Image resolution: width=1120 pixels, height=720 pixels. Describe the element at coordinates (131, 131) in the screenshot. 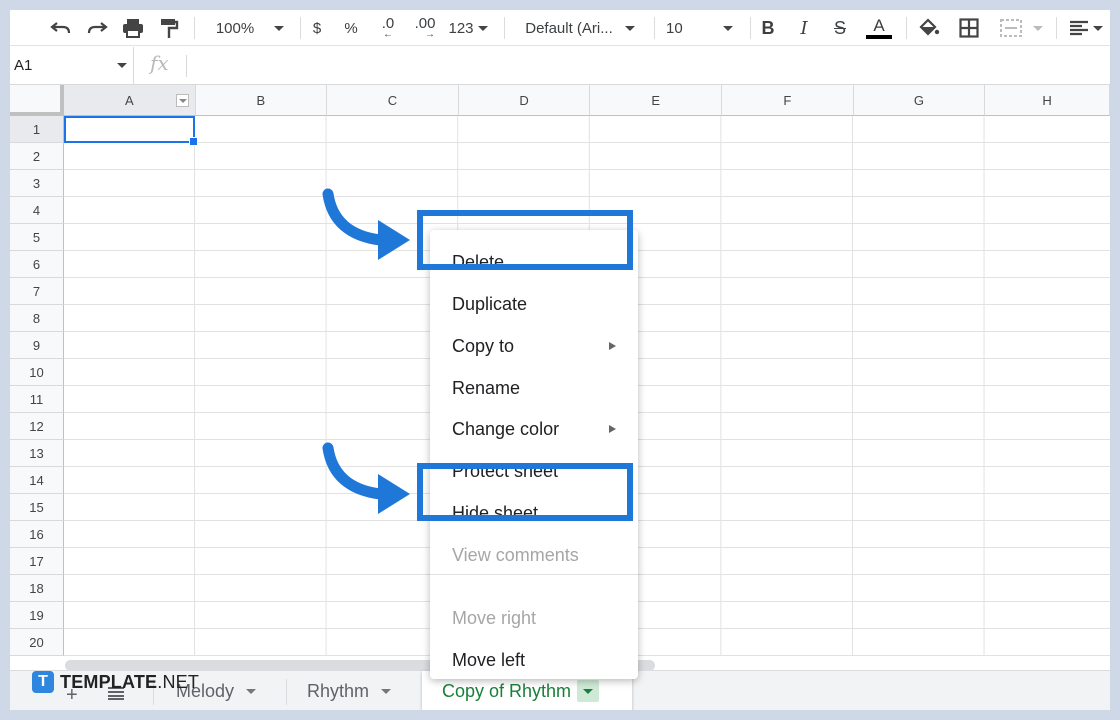

I see `active-cell` at that location.